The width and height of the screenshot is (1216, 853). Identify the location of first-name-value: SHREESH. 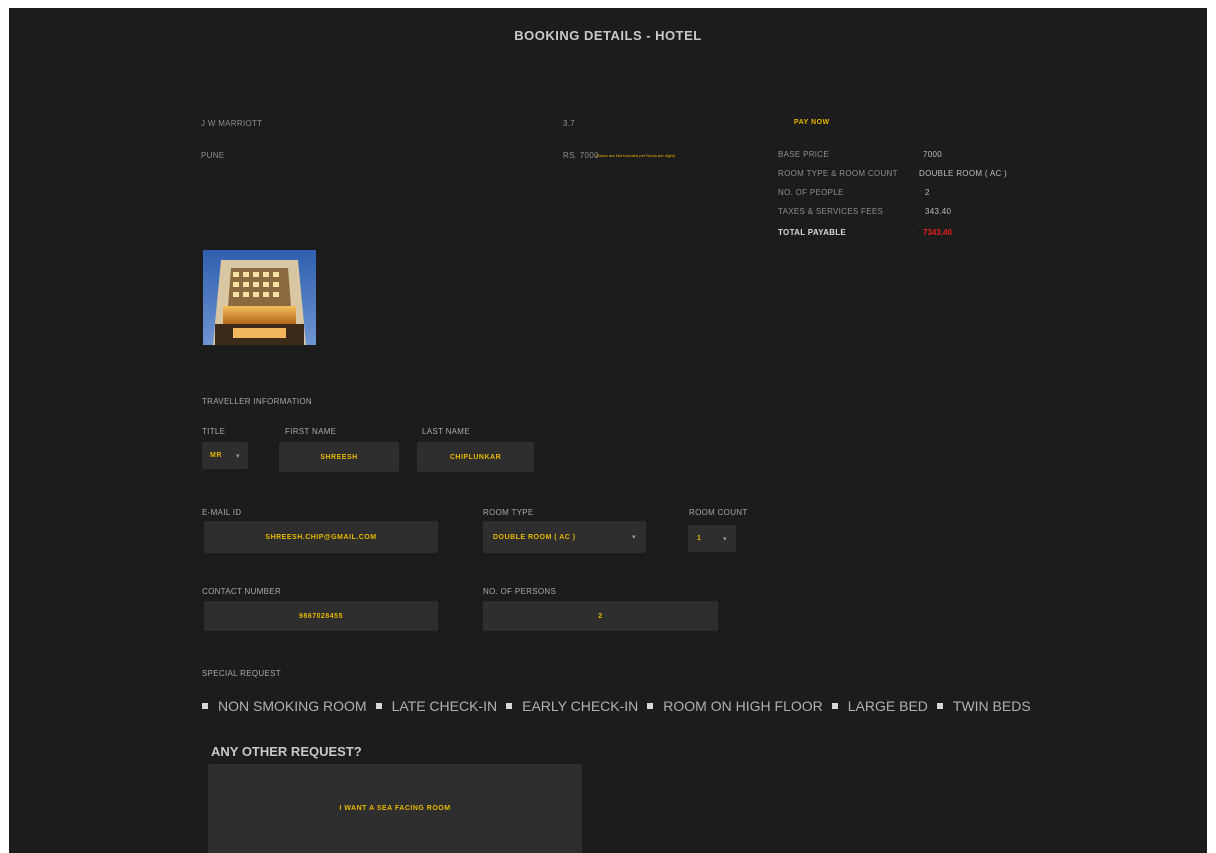
(339, 457).